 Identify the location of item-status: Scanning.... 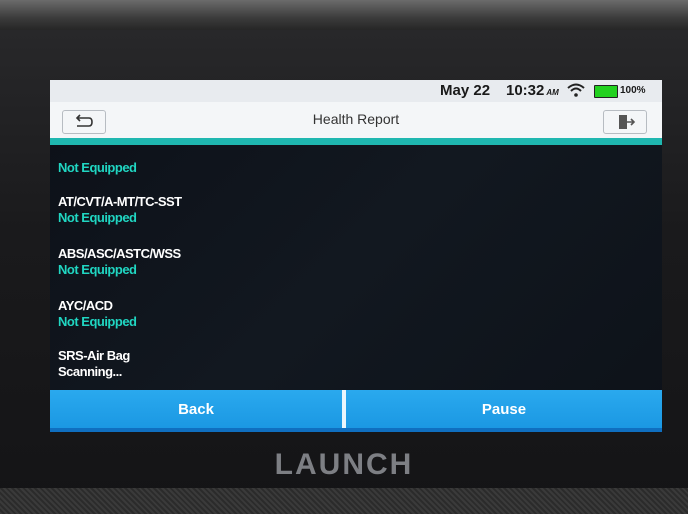
(90, 371).